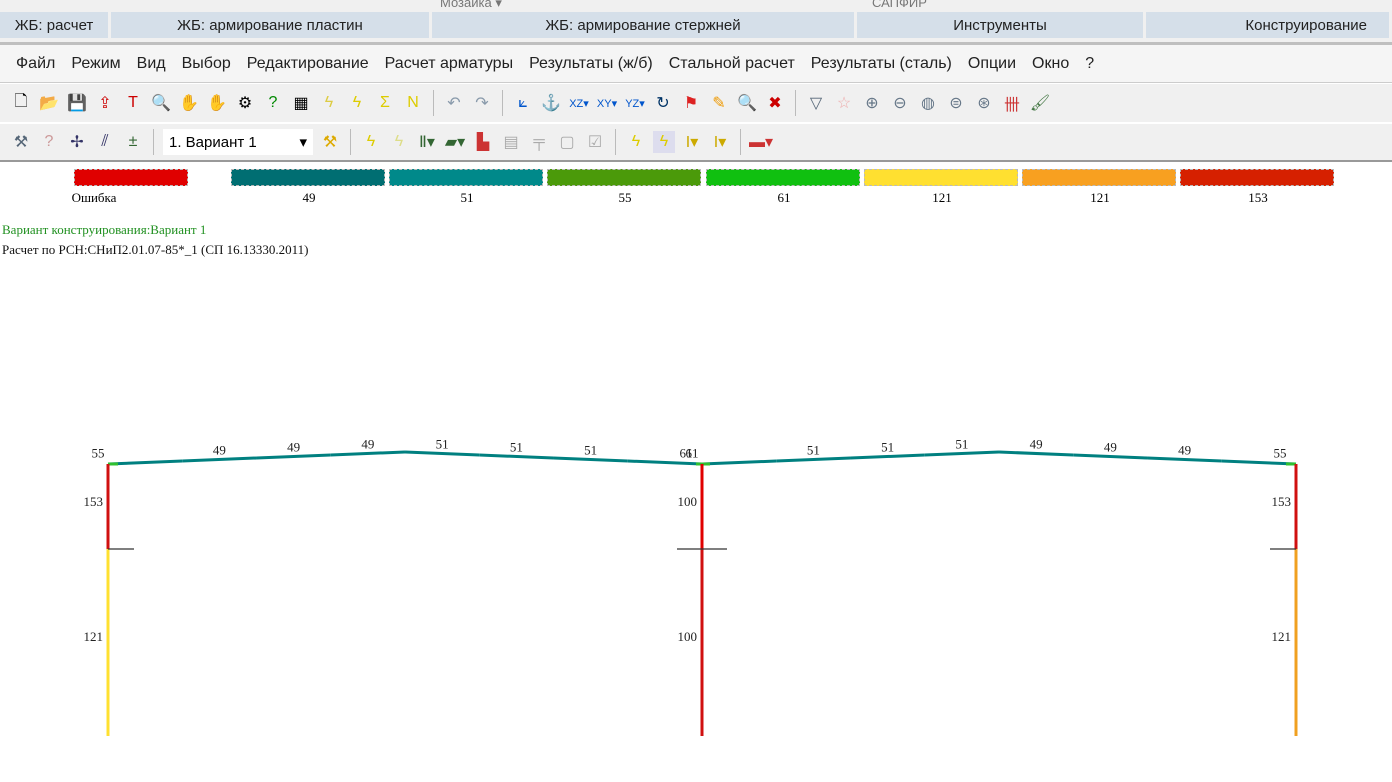 Image resolution: width=1392 pixels, height=782 pixels. What do you see at coordinates (399, 142) in the screenshot?
I see `calc-grid-icon: ϟ` at bounding box center [399, 142].